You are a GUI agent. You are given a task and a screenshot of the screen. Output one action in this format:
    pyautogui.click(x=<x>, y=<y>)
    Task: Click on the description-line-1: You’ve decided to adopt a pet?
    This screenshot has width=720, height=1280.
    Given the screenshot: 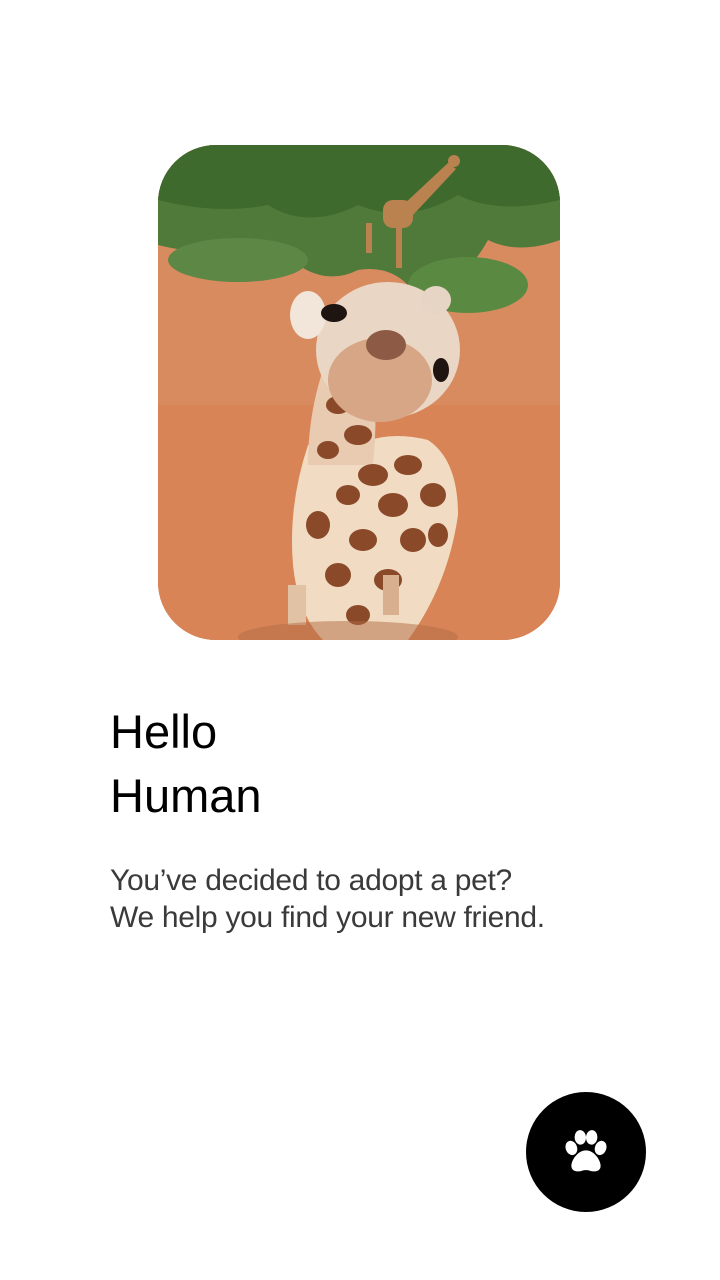 What is the action you would take?
    pyautogui.click(x=311, y=880)
    